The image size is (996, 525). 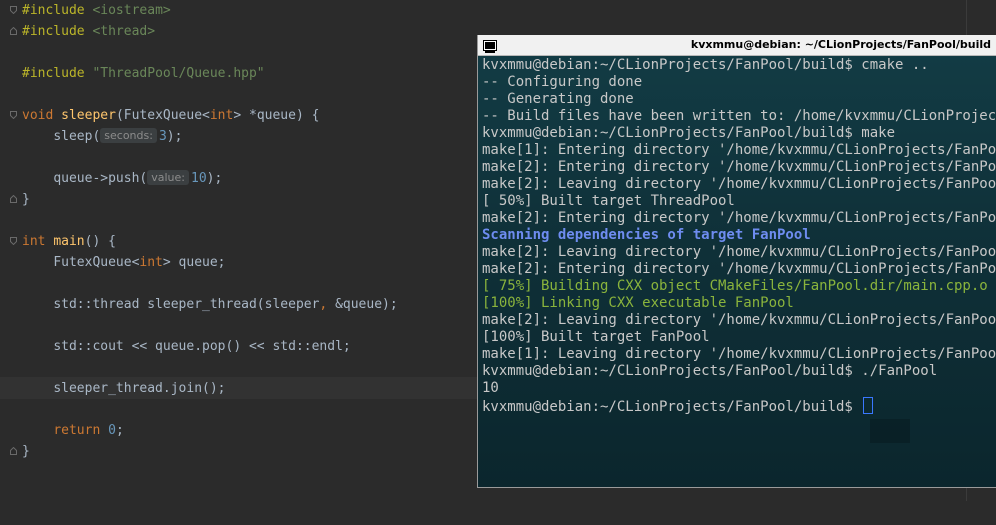 I want to click on code-line-10: }, so click(x=15, y=199).